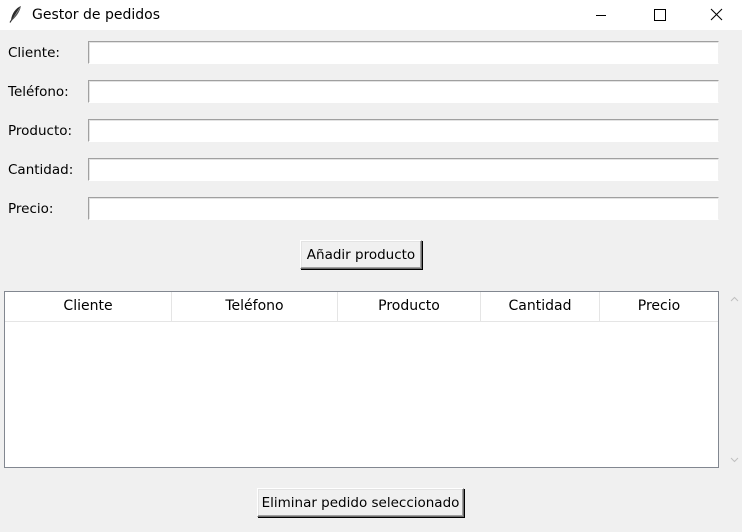 This screenshot has width=742, height=532. I want to click on producto-label: Producto:, so click(40, 131).